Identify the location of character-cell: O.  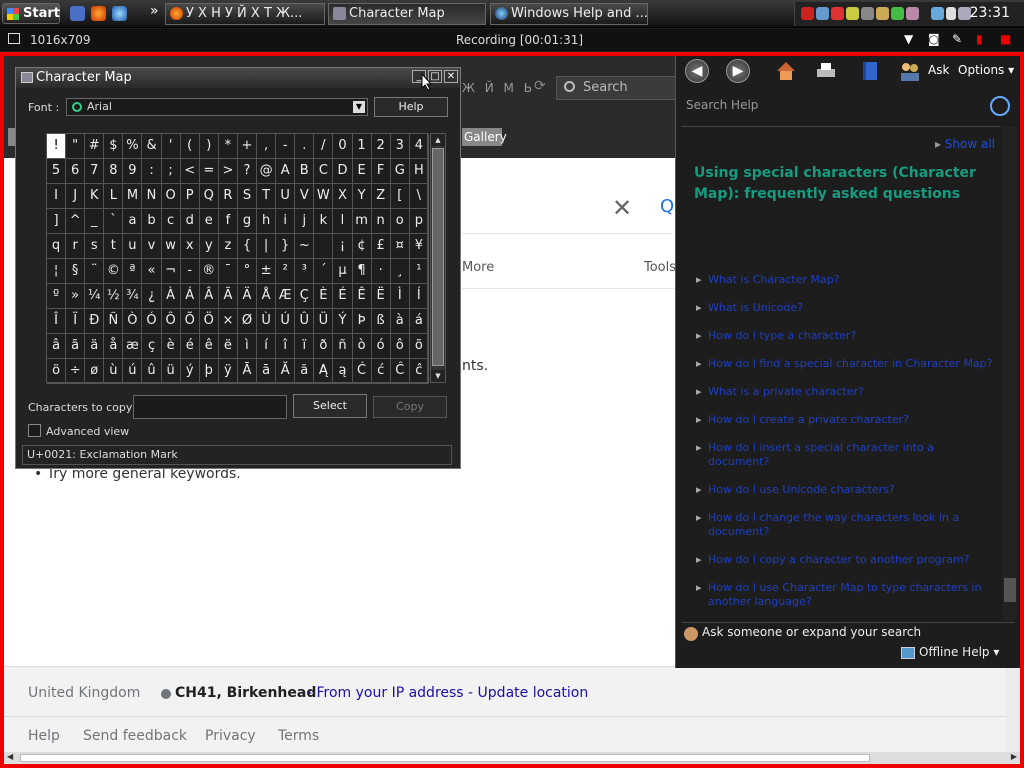
(171, 196).